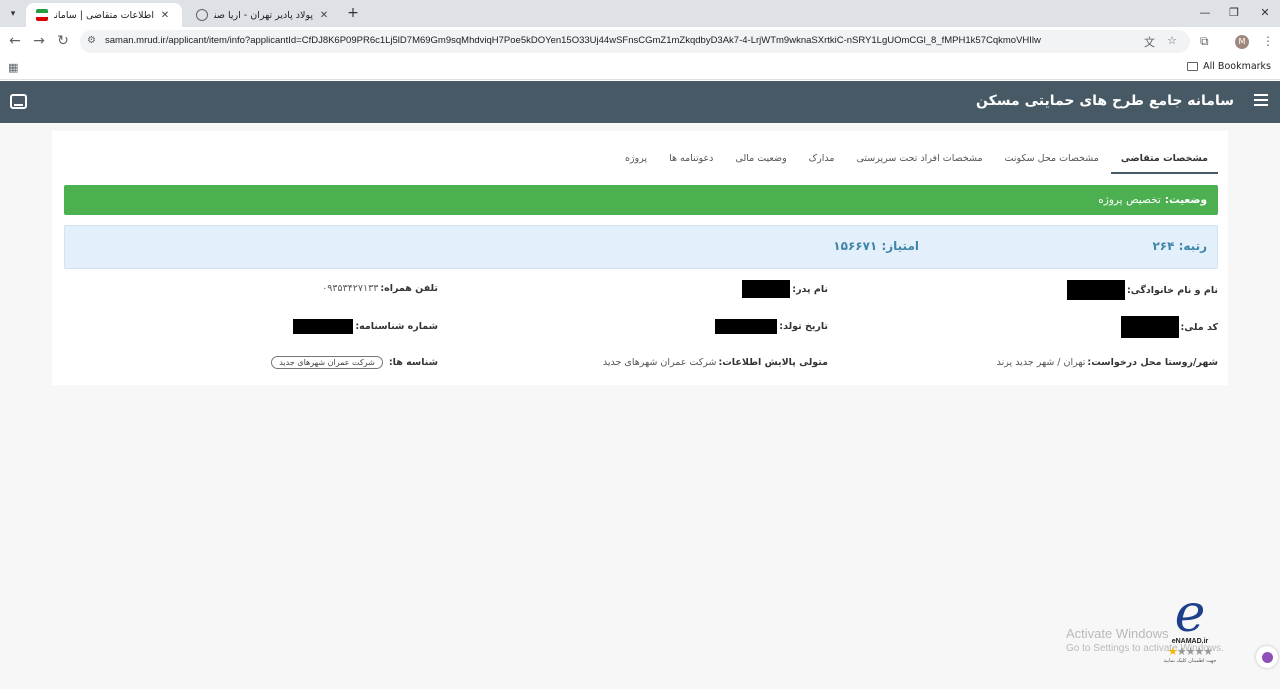  What do you see at coordinates (1172, 40) in the screenshot?
I see `bookmark-star-icon: ☆` at bounding box center [1172, 40].